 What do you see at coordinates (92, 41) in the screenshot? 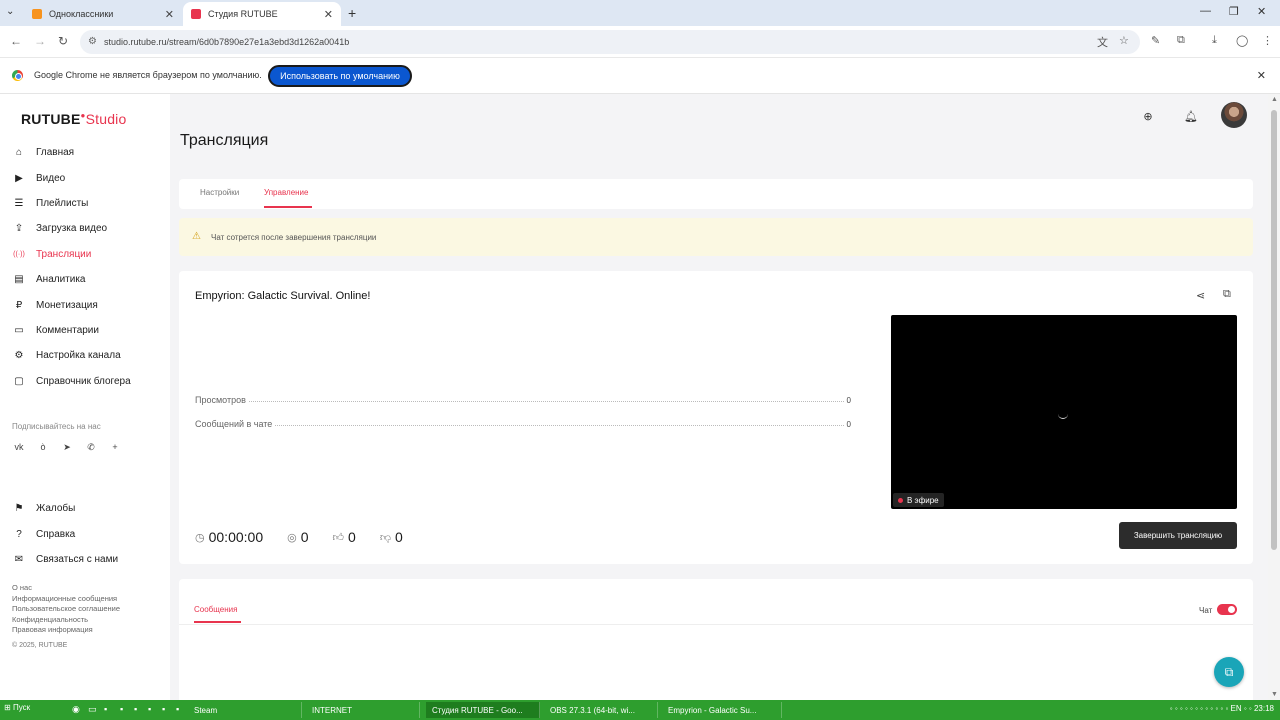
I see `site-info-icon: ⚙` at bounding box center [92, 41].